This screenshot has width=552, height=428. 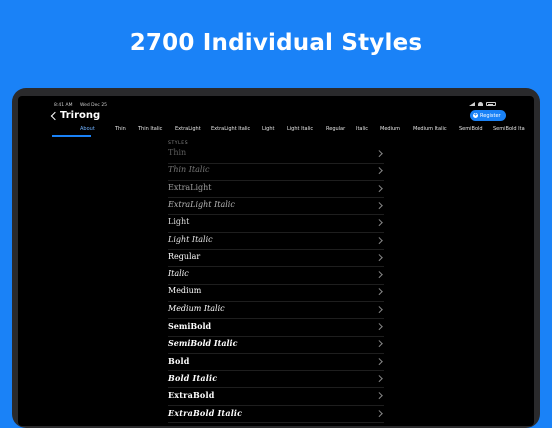 What do you see at coordinates (120, 129) in the screenshot?
I see `tab-item: Thin` at bounding box center [120, 129].